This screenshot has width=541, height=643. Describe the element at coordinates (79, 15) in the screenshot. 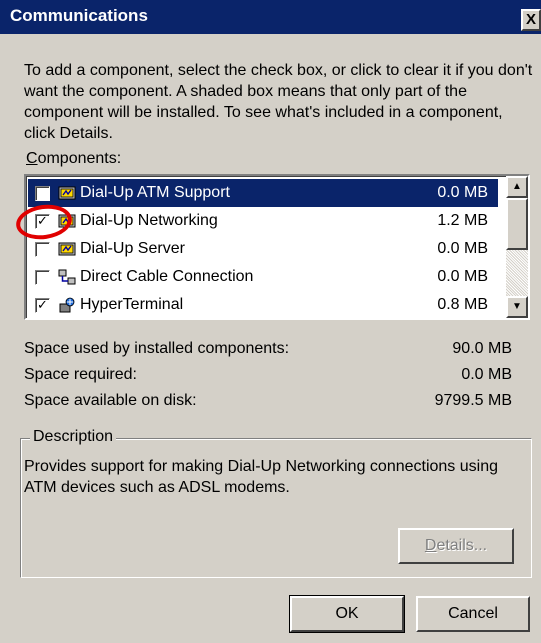

I see `window-title: Communications` at that location.